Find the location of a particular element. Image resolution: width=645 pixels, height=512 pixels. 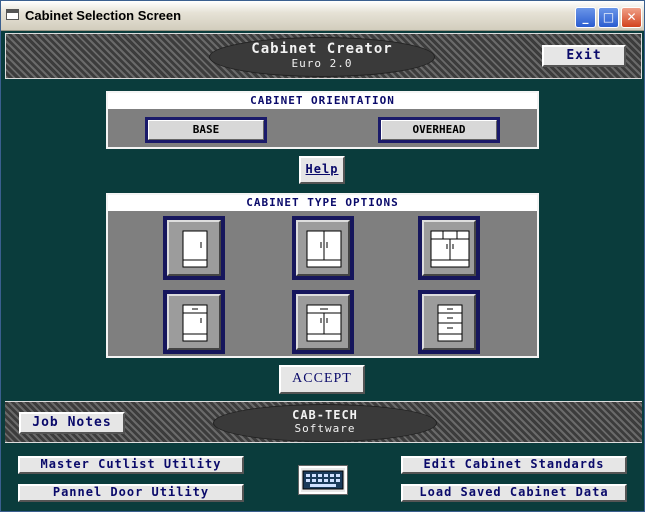

drawer-single-door-cabinet-icon is located at coordinates (195, 323).